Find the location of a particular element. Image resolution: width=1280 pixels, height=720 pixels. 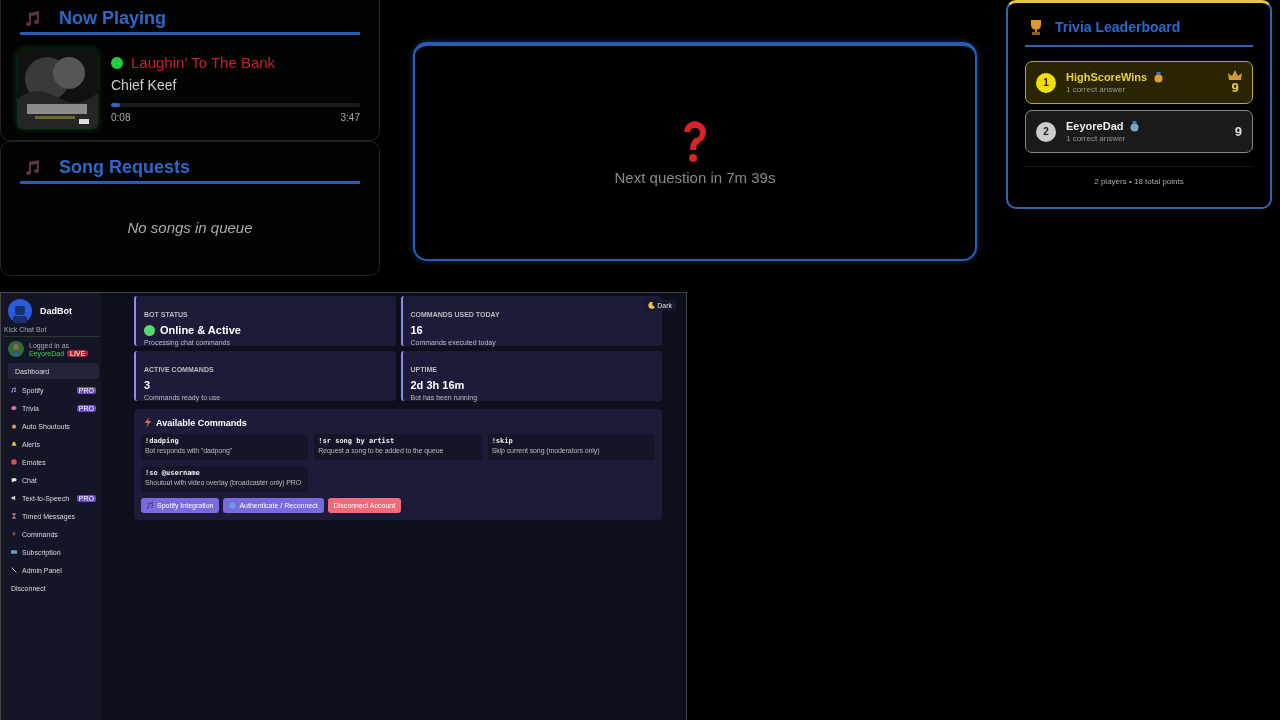

speech-bubble-icon is located at coordinates (14, 480).